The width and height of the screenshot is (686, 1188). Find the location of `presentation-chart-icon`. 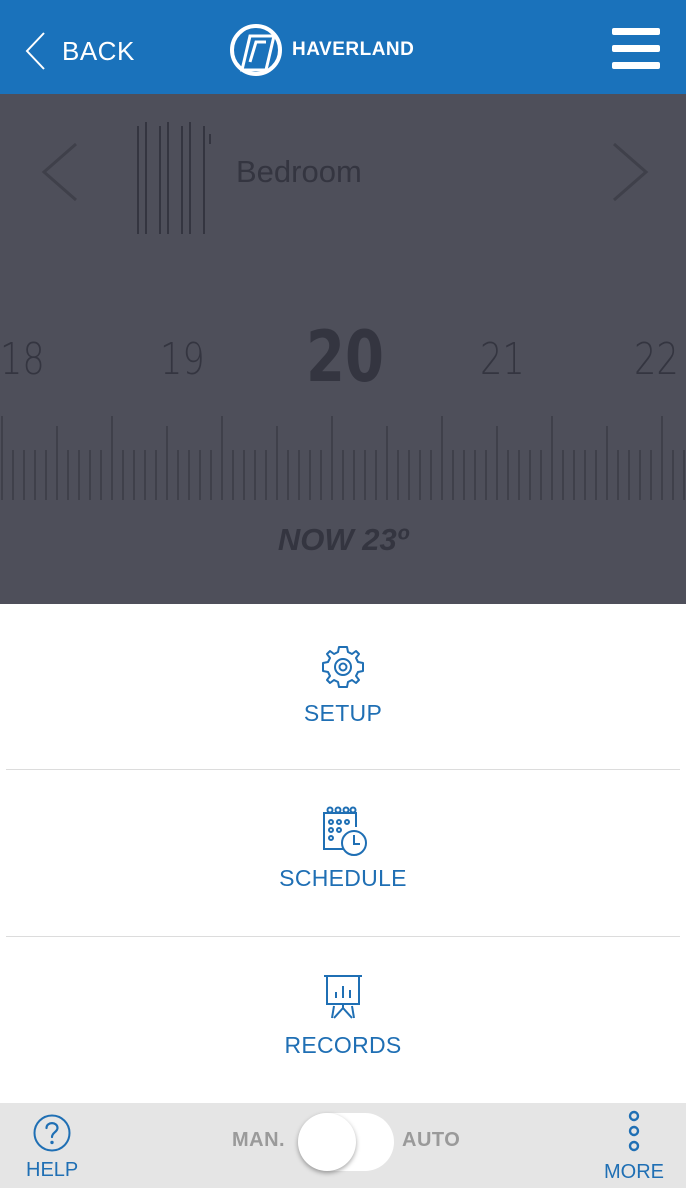

presentation-chart-icon is located at coordinates (343, 997).